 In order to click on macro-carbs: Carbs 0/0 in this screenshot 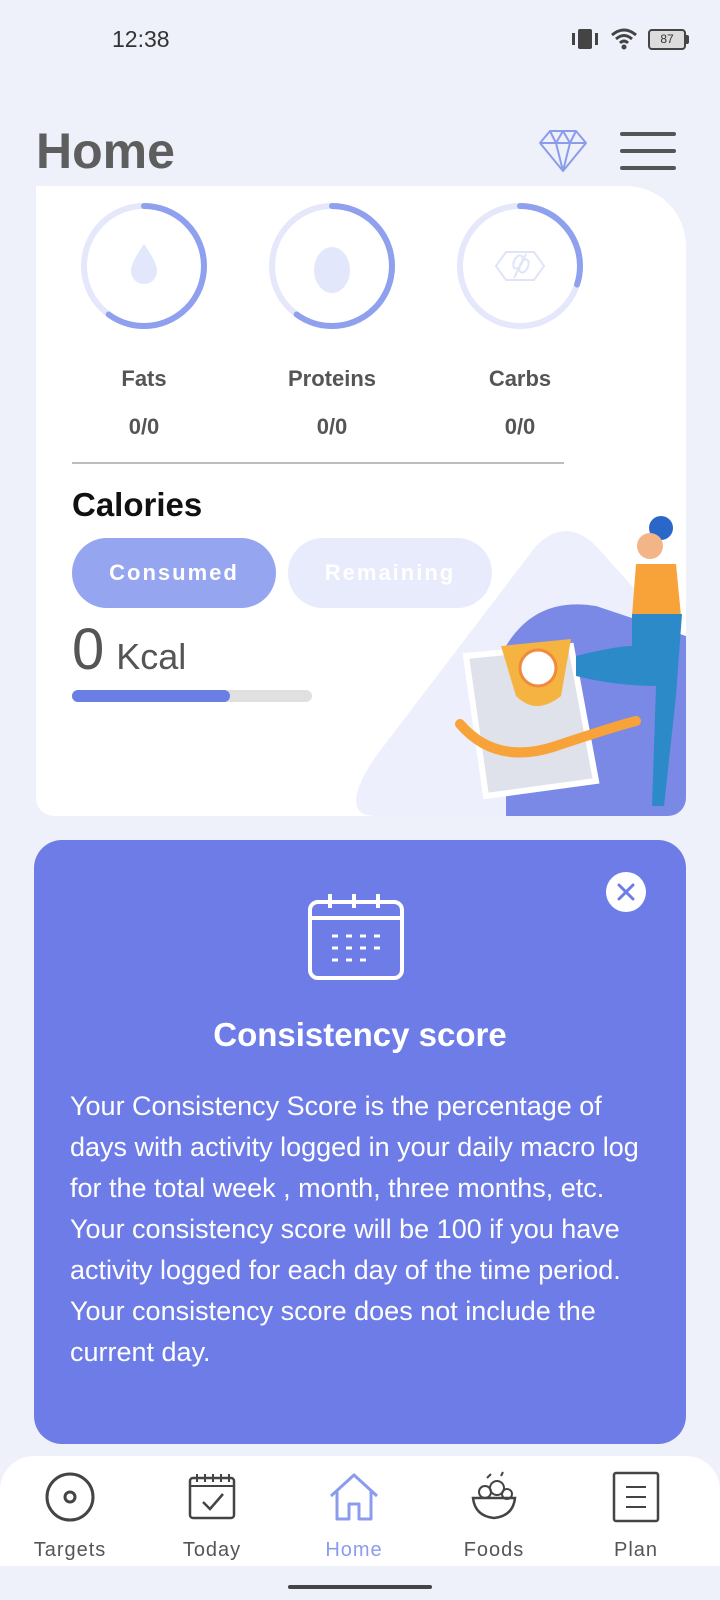, I will do `click(520, 320)`.